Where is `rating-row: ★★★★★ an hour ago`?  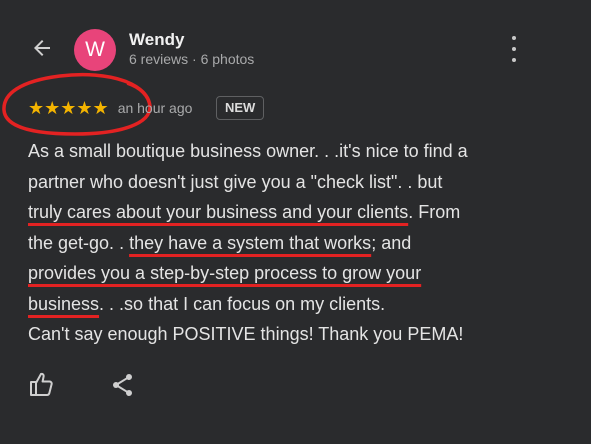 rating-row: ★★★★★ an hour ago is located at coordinates (110, 108).